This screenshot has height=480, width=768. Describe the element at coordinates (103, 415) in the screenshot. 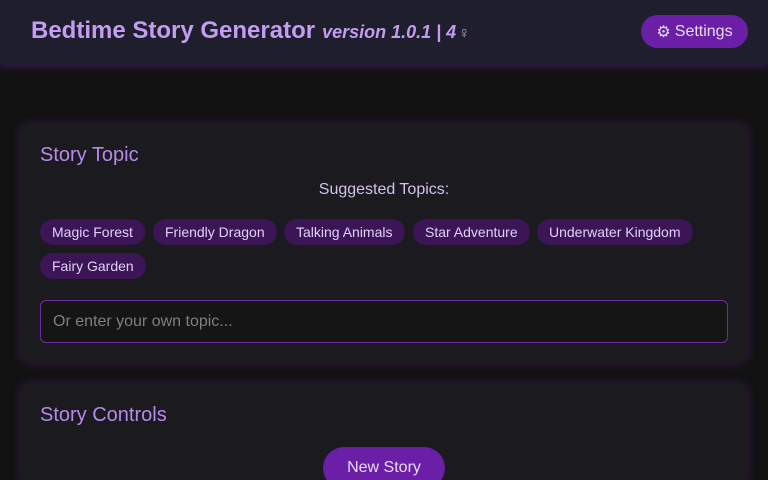

I see `story-controls-heading: Story Controls` at that location.